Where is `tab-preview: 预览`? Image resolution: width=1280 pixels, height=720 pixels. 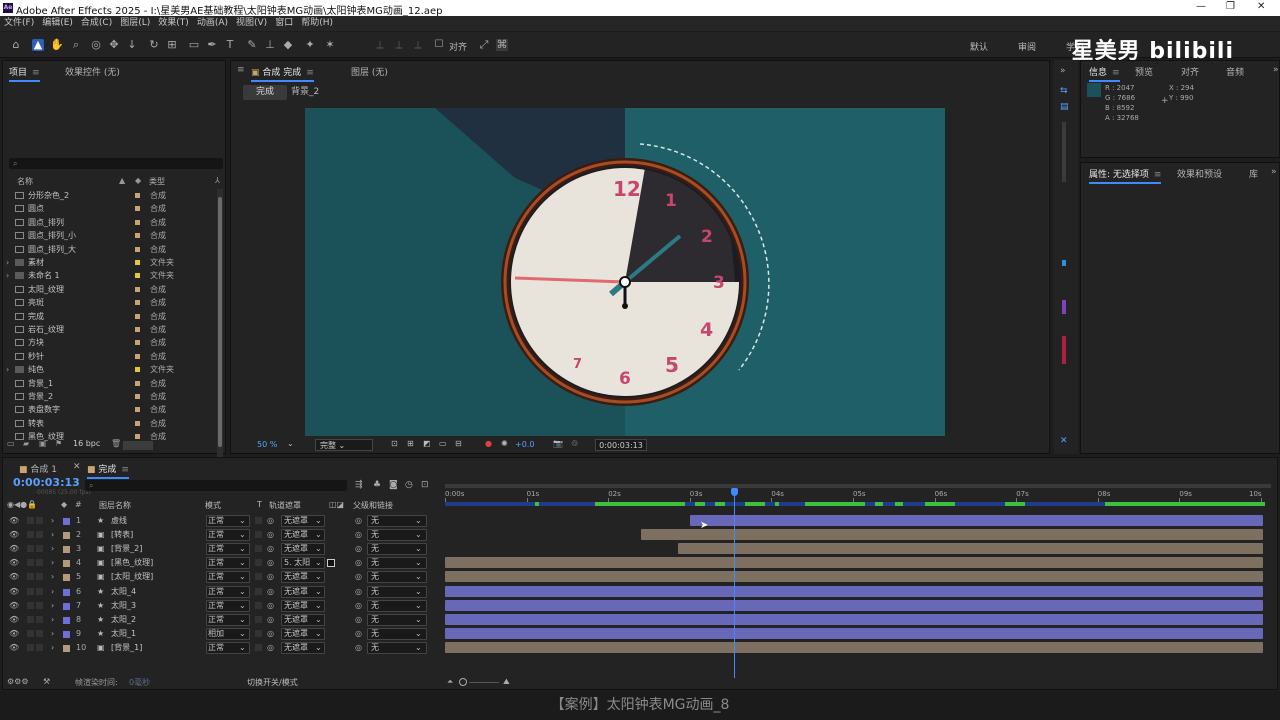 tab-preview: 预览 is located at coordinates (1144, 71).